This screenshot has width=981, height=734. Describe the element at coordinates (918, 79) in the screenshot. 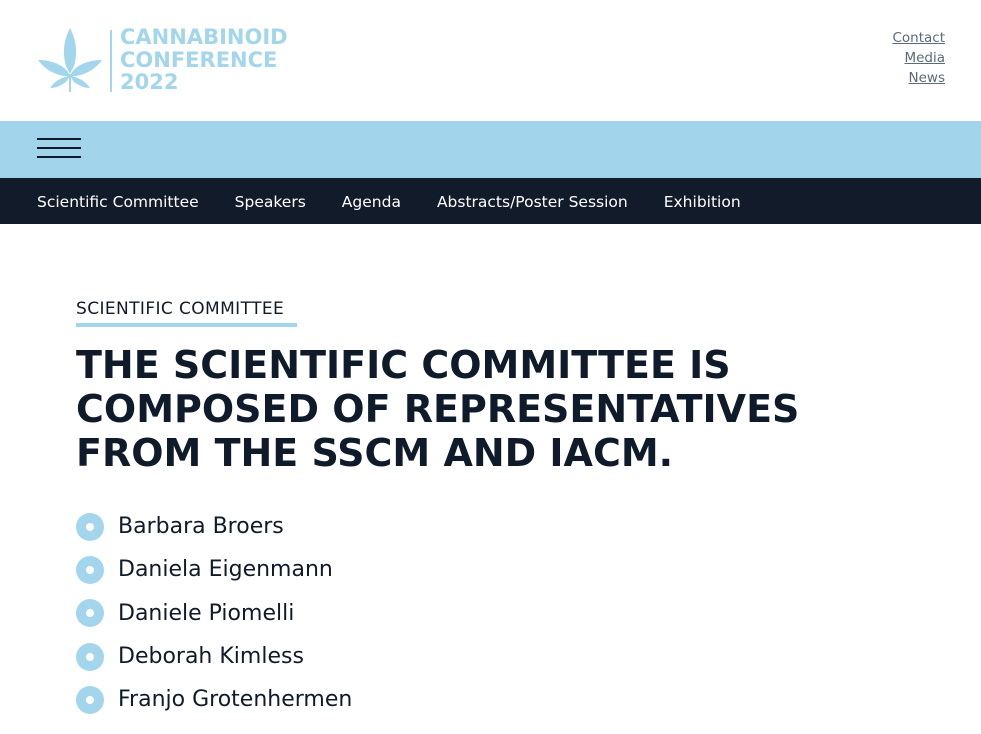

I see `news-link: News` at that location.